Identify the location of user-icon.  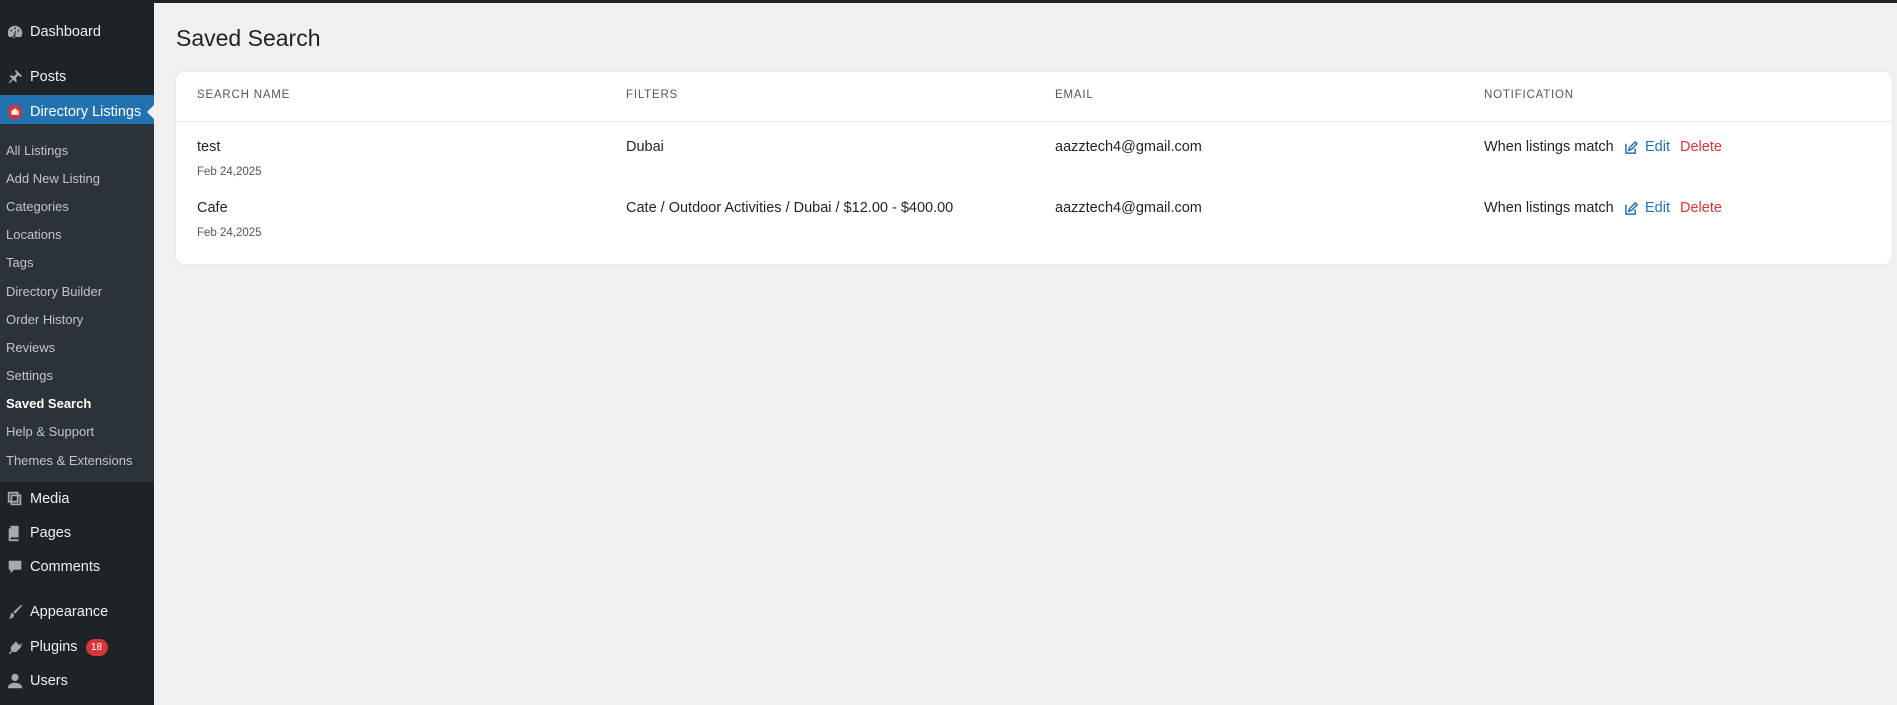
(15, 681).